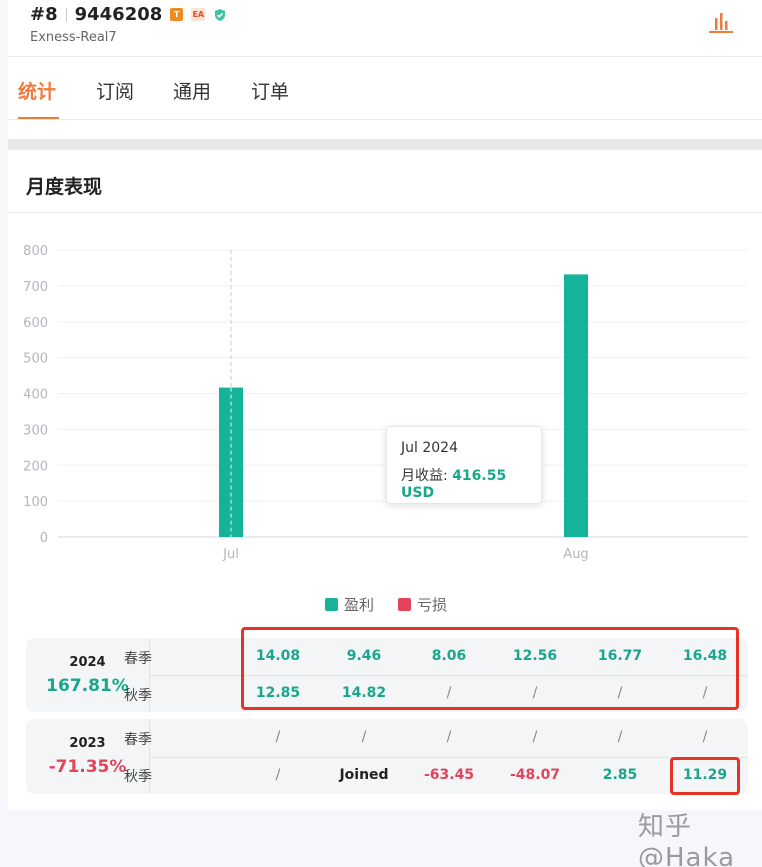 This screenshot has width=762, height=867. What do you see at coordinates (192, 90) in the screenshot?
I see `tab-general: 通用` at bounding box center [192, 90].